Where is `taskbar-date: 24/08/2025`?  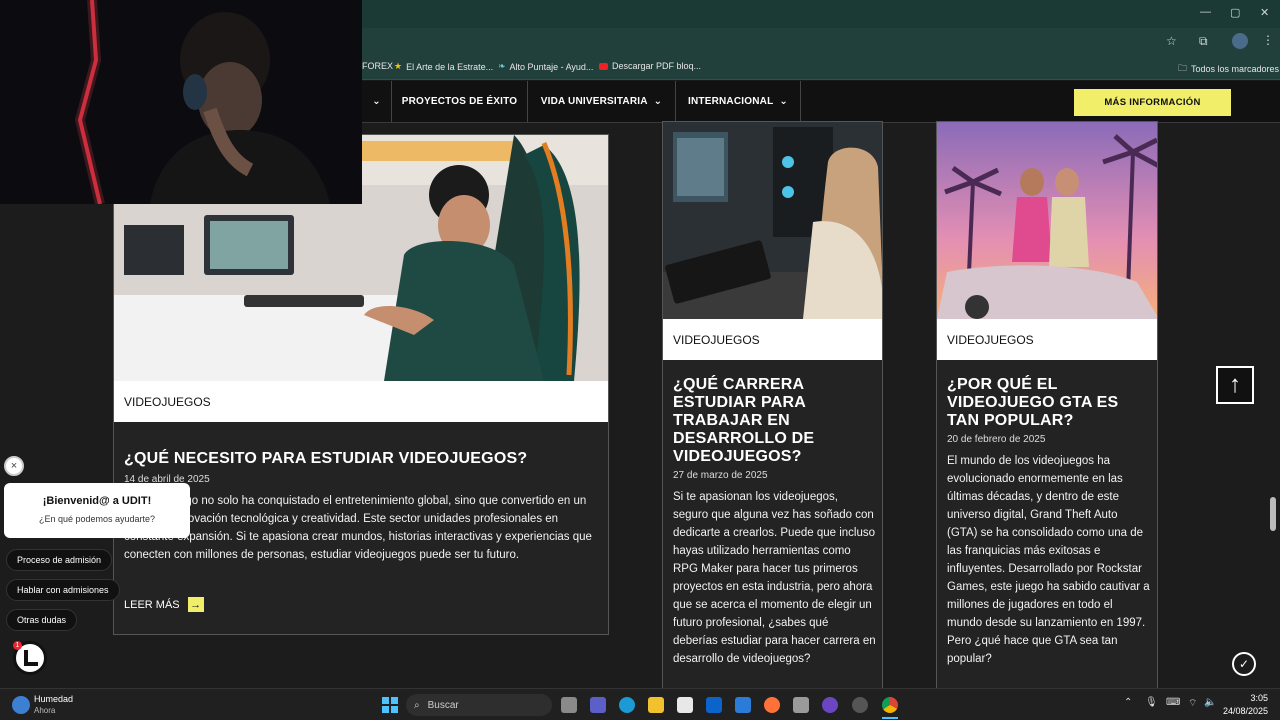 taskbar-date: 24/08/2025 is located at coordinates (1245, 711).